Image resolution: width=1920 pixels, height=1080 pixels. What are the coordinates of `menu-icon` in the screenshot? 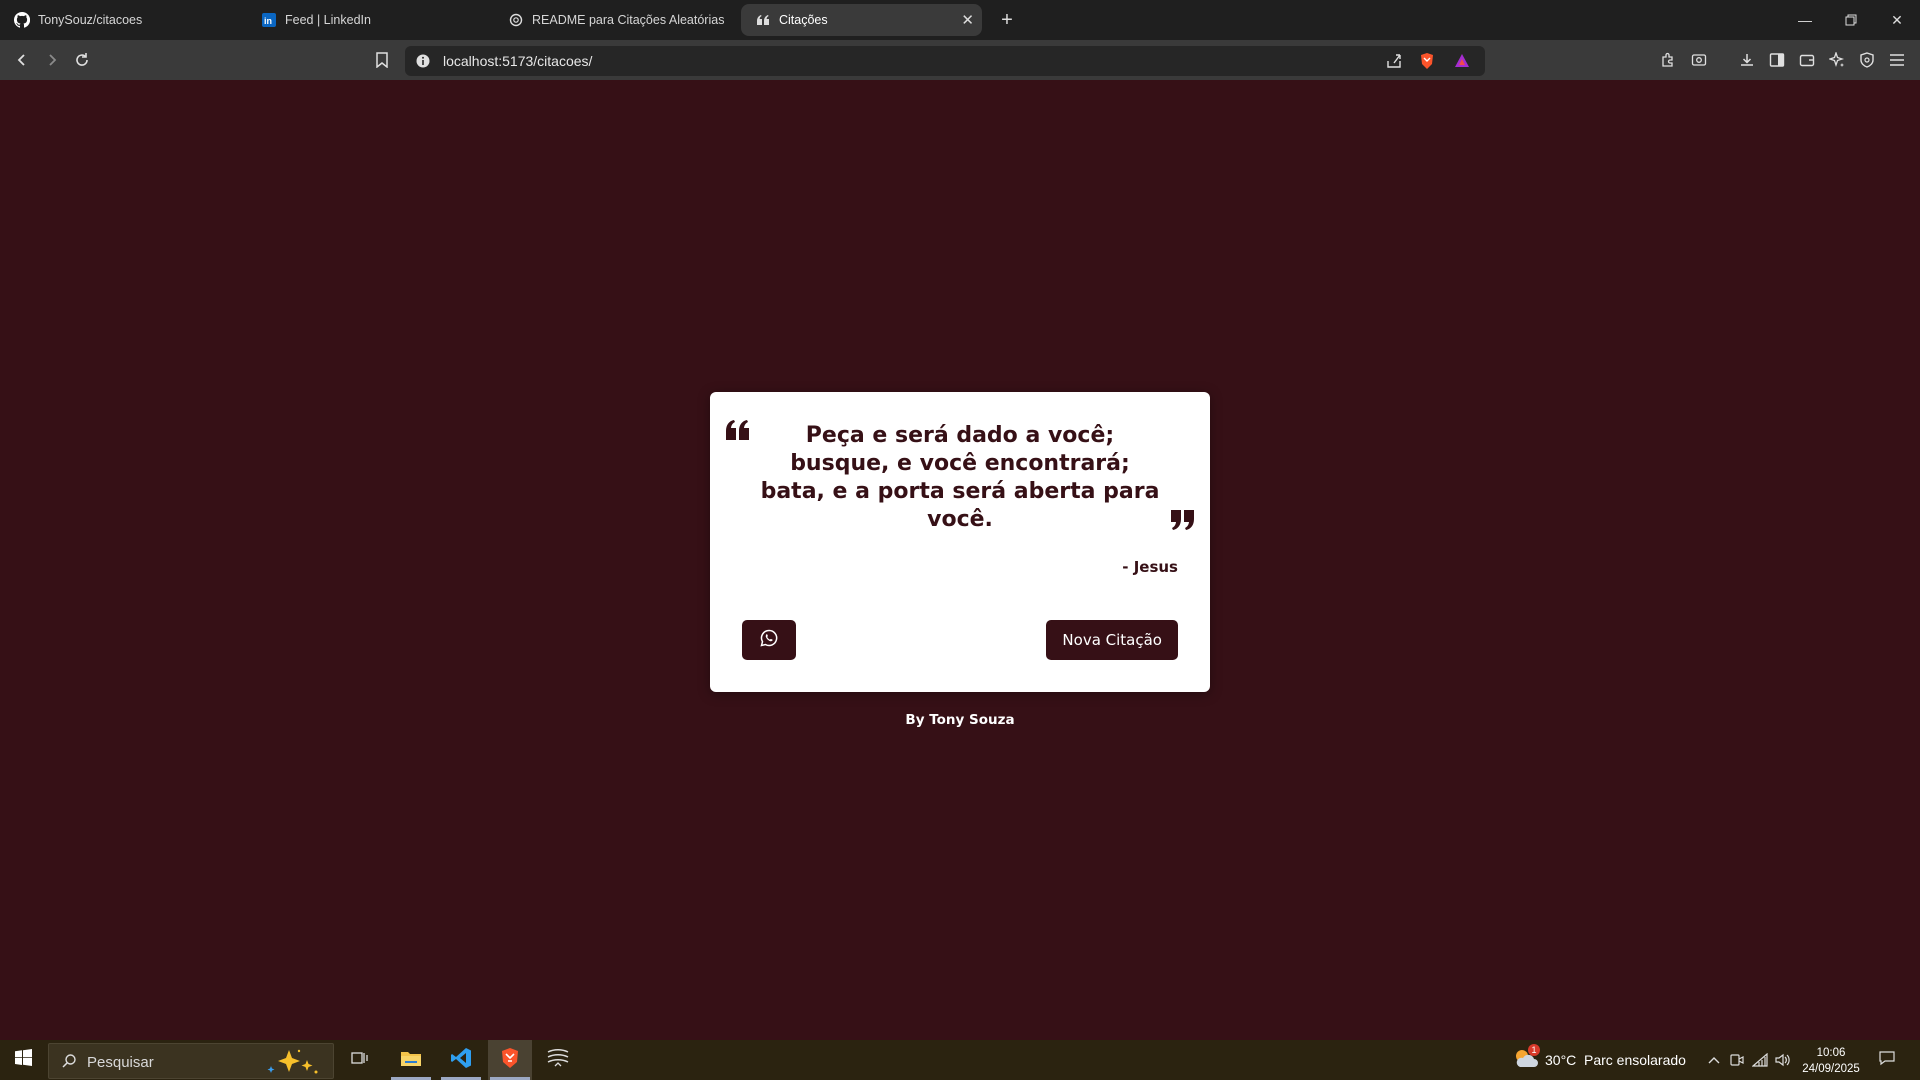 It's located at (1897, 60).